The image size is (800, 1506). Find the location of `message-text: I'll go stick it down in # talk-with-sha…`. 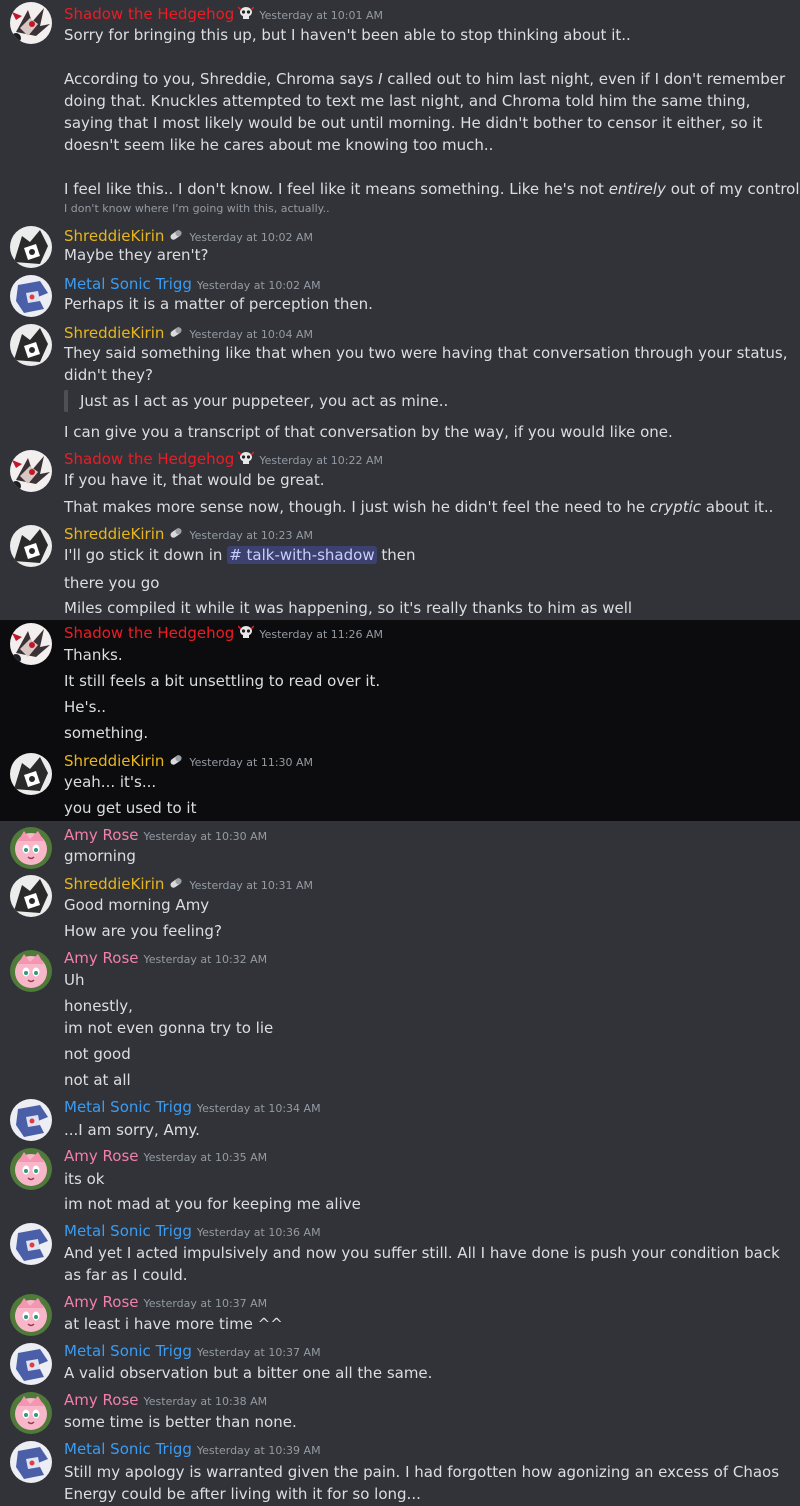

message-text: I'll go stick it down in # talk-with-sha… is located at coordinates (240, 555).